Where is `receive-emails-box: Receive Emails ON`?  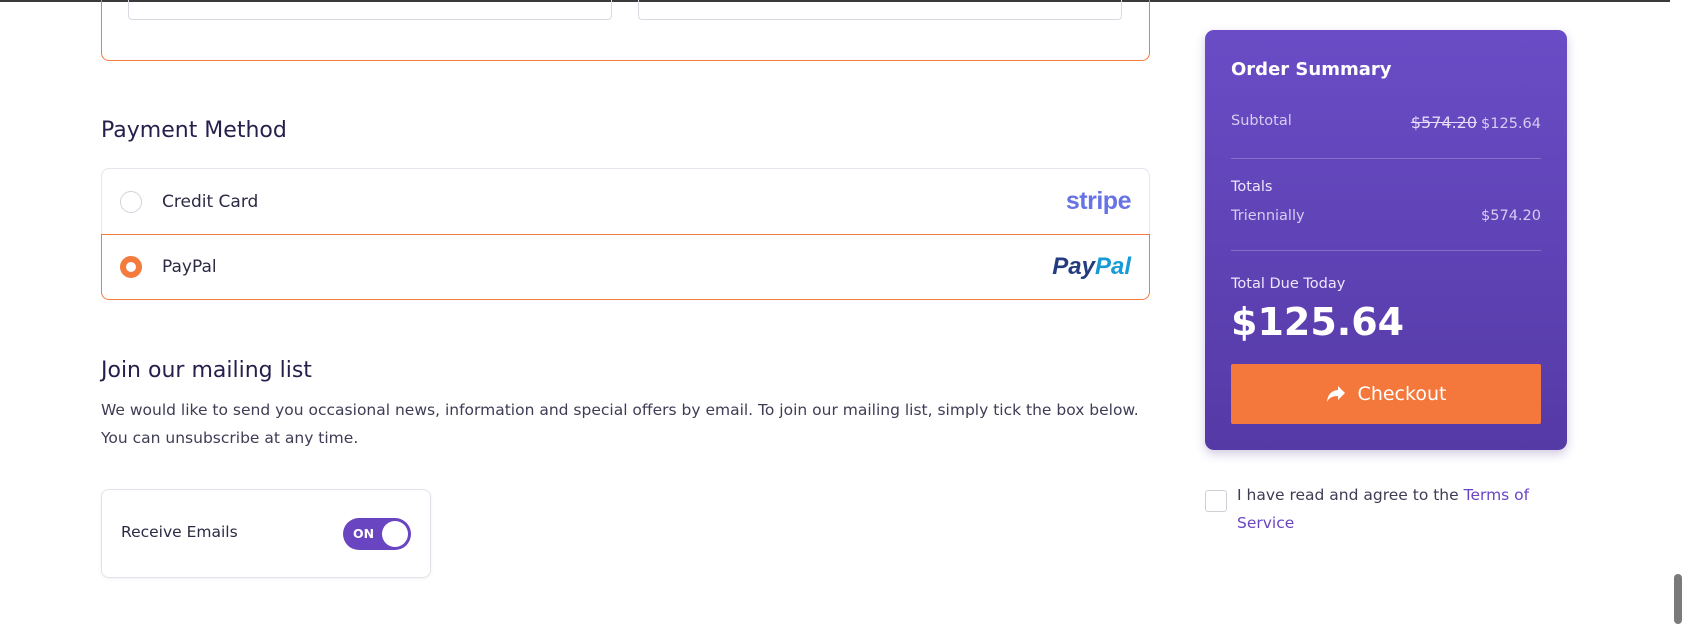 receive-emails-box: Receive Emails ON is located at coordinates (266, 533).